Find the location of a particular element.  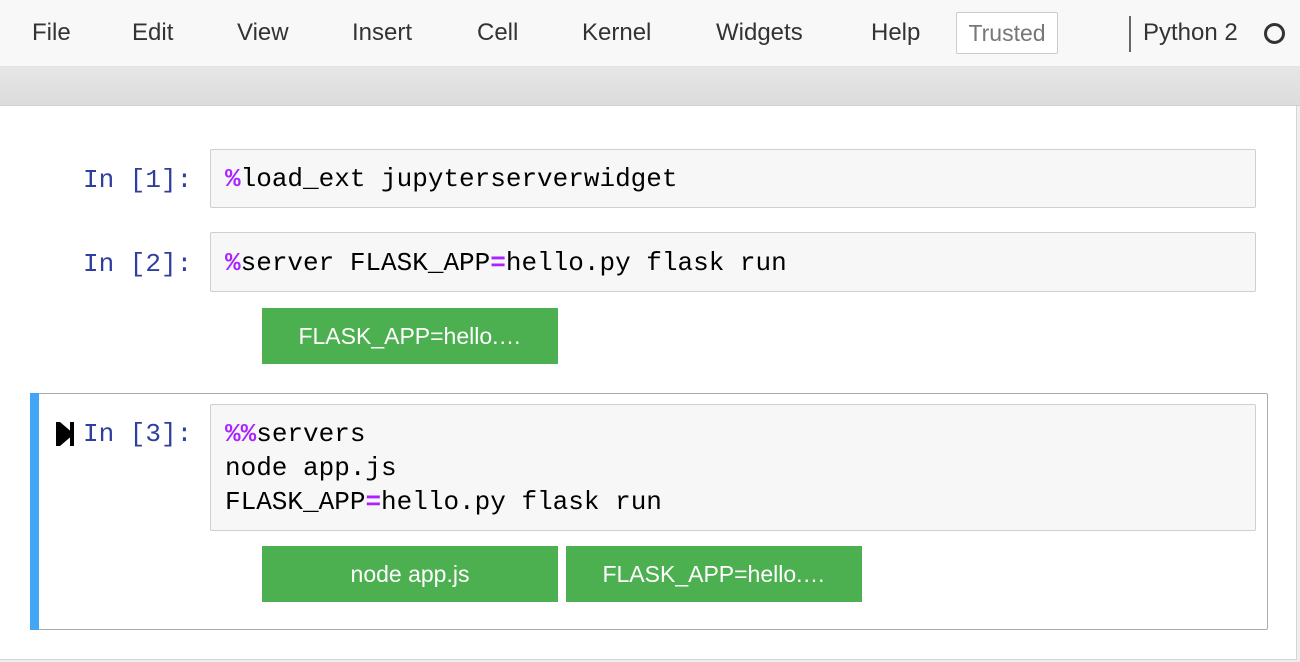

kernel-name: Python 2 is located at coordinates (1190, 33).